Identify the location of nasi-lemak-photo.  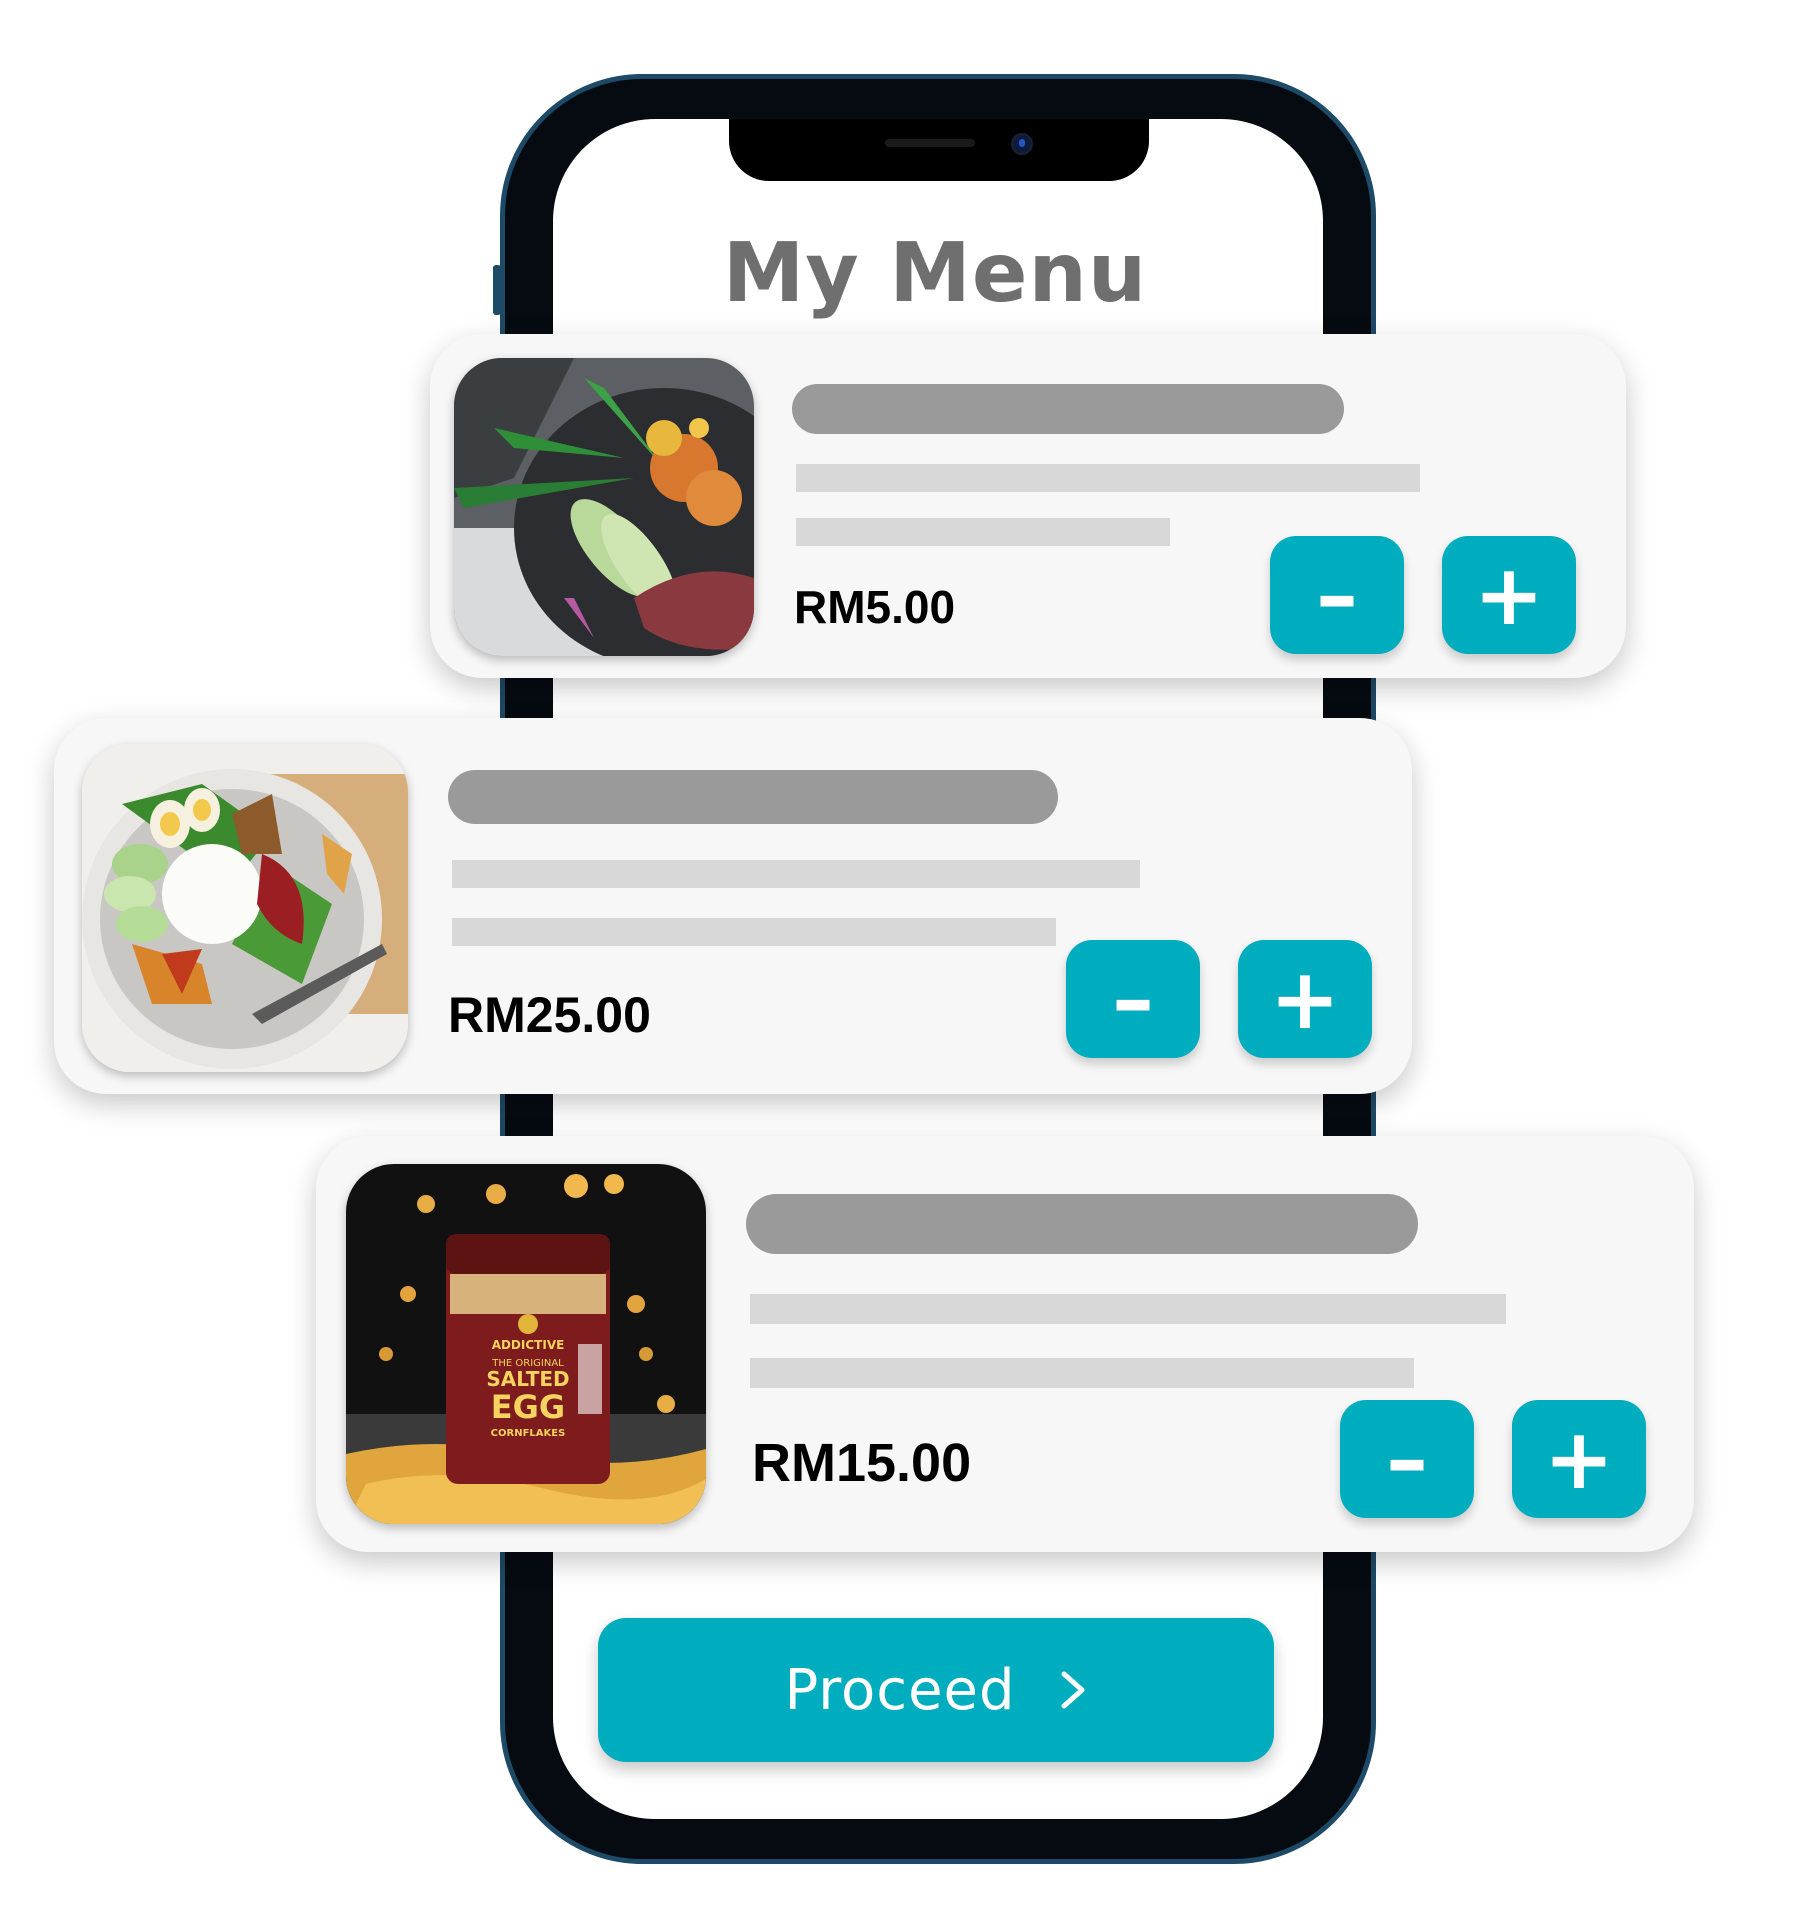
(245, 908).